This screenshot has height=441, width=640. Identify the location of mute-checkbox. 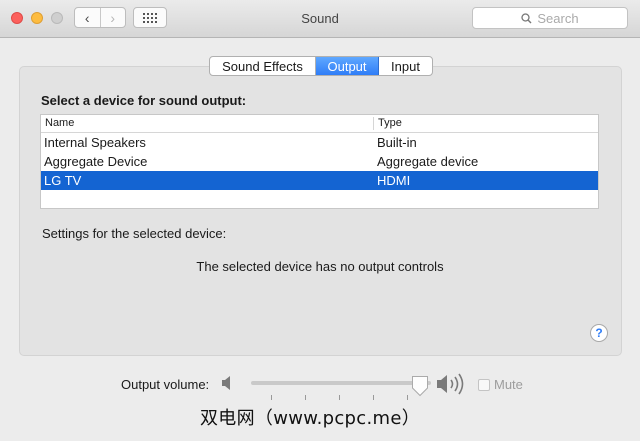
(484, 385).